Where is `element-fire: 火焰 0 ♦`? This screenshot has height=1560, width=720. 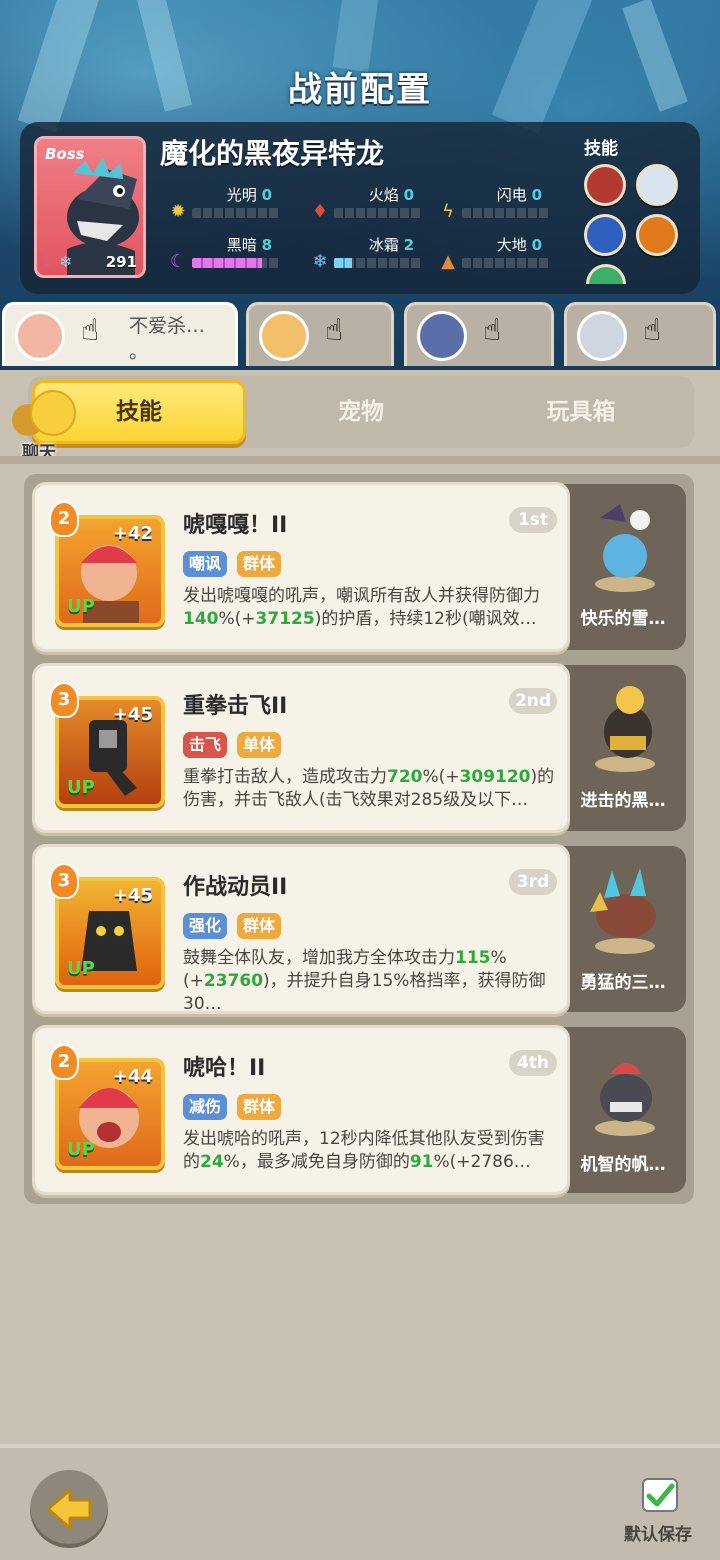 element-fire: 火焰 0 ♦ is located at coordinates (375, 204).